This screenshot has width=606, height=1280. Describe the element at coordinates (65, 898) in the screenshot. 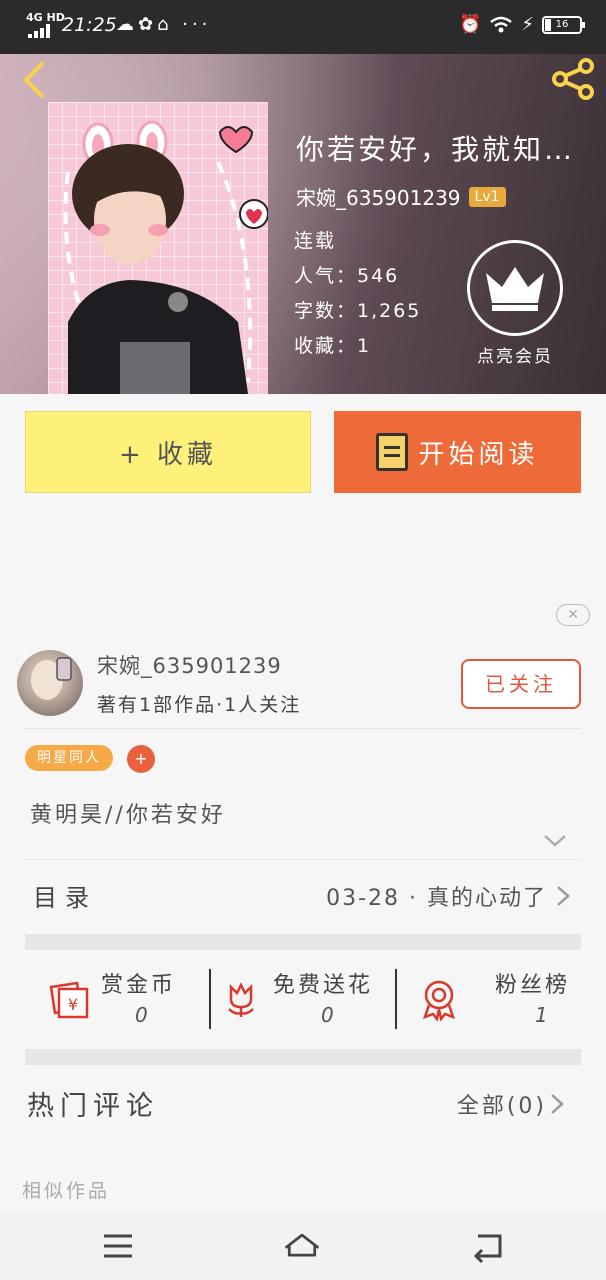

I see `toc-label: 目录` at that location.